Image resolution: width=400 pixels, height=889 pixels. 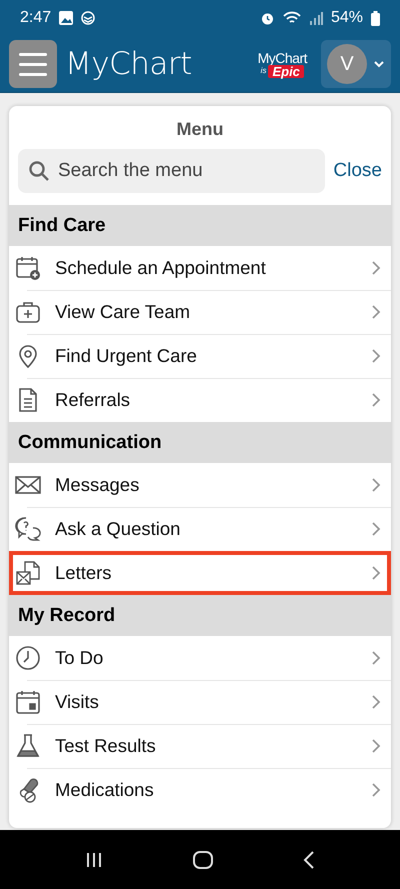 I want to click on menu-item: To Do, so click(x=200, y=658).